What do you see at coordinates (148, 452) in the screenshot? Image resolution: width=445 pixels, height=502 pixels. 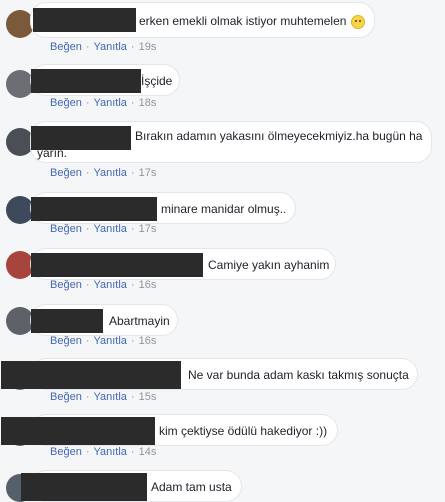 I see `timestamp: 14s` at bounding box center [148, 452].